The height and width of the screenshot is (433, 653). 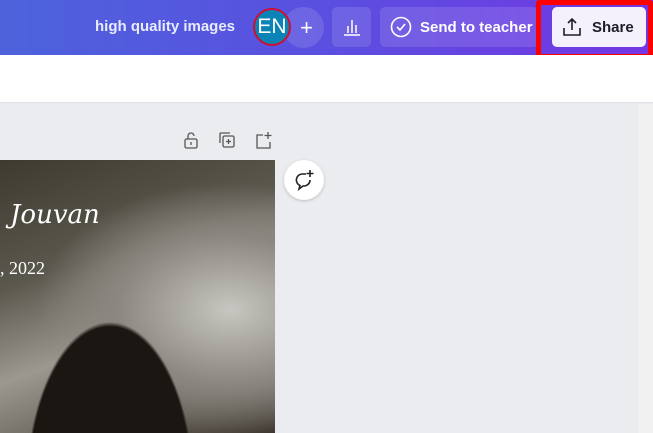 What do you see at coordinates (594, 29) in the screenshot?
I see `highlight-box` at bounding box center [594, 29].